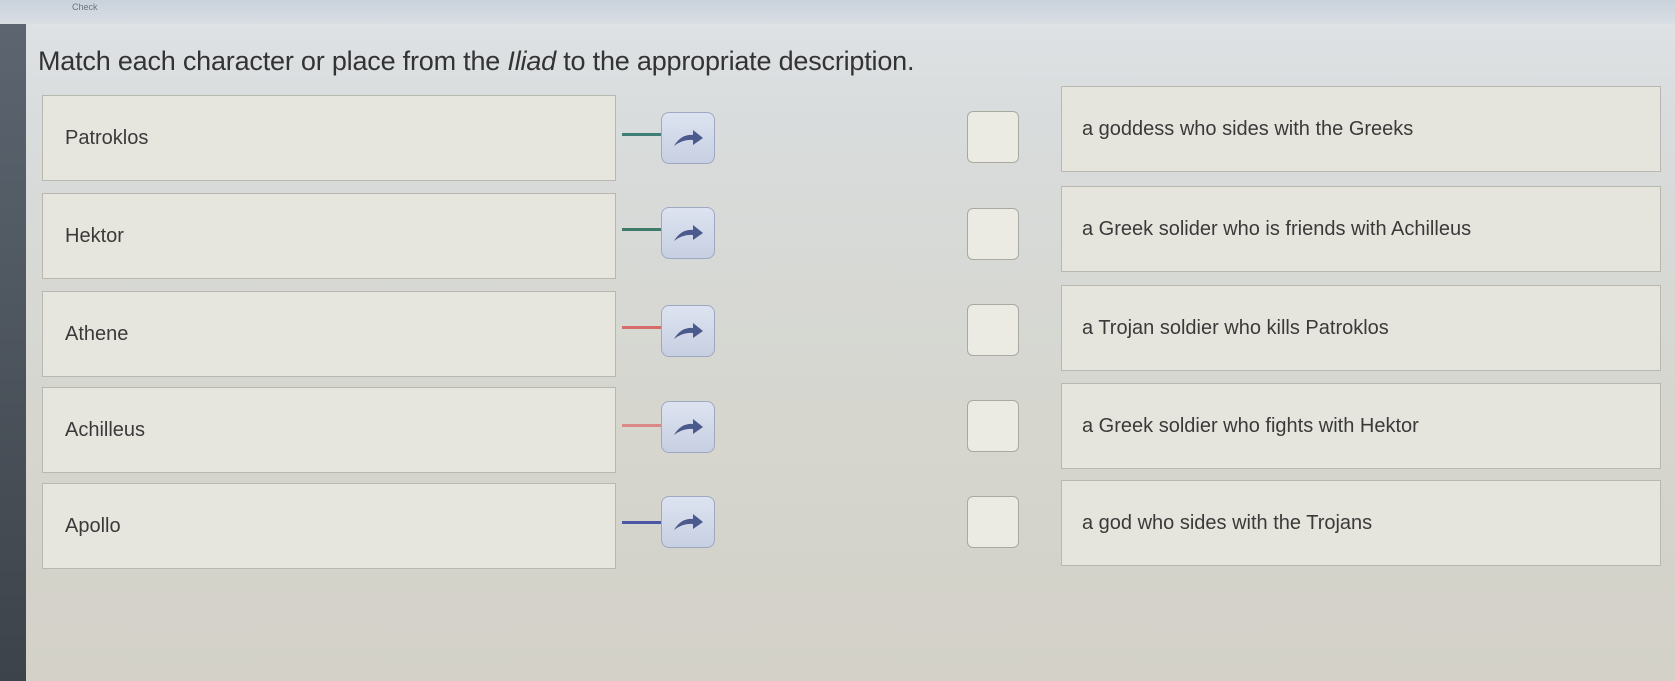 This screenshot has height=681, width=1675. What do you see at coordinates (1235, 327) in the screenshot?
I see `description-label: a Trojan soldier who kills Patroklos` at bounding box center [1235, 327].